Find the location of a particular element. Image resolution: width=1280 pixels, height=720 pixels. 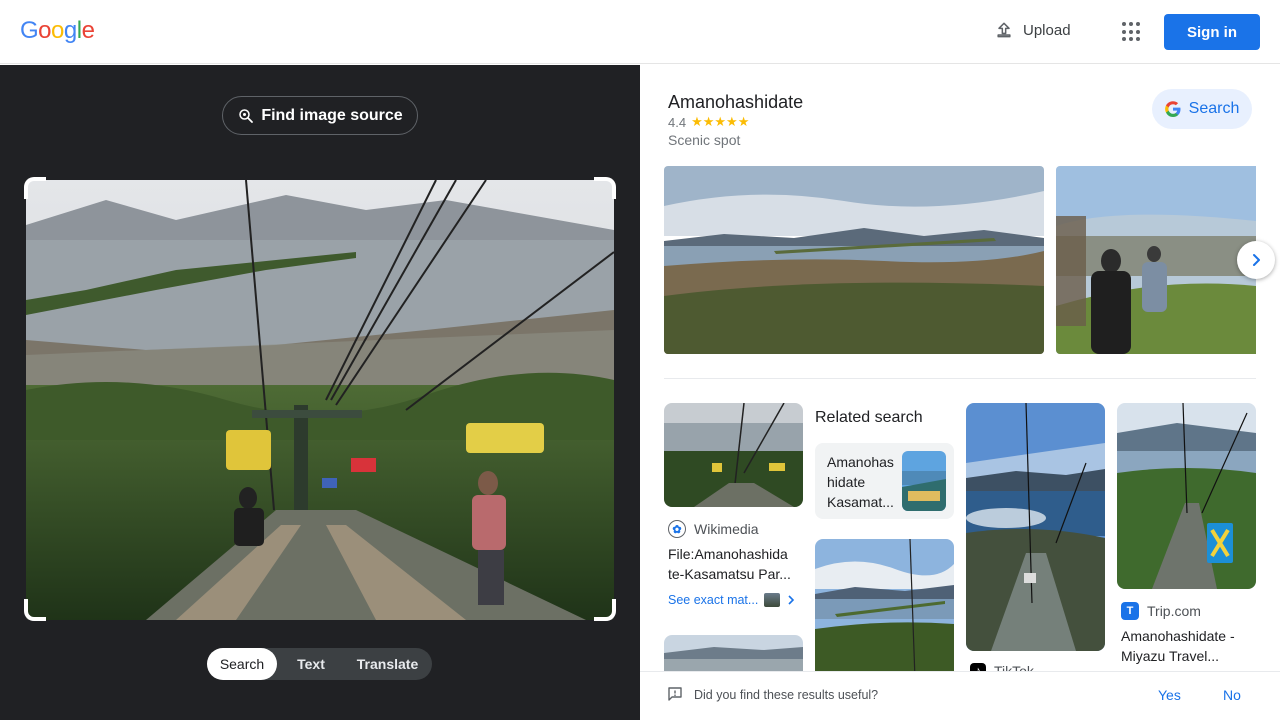

google-search-label: Search is located at coordinates (1214, 108).